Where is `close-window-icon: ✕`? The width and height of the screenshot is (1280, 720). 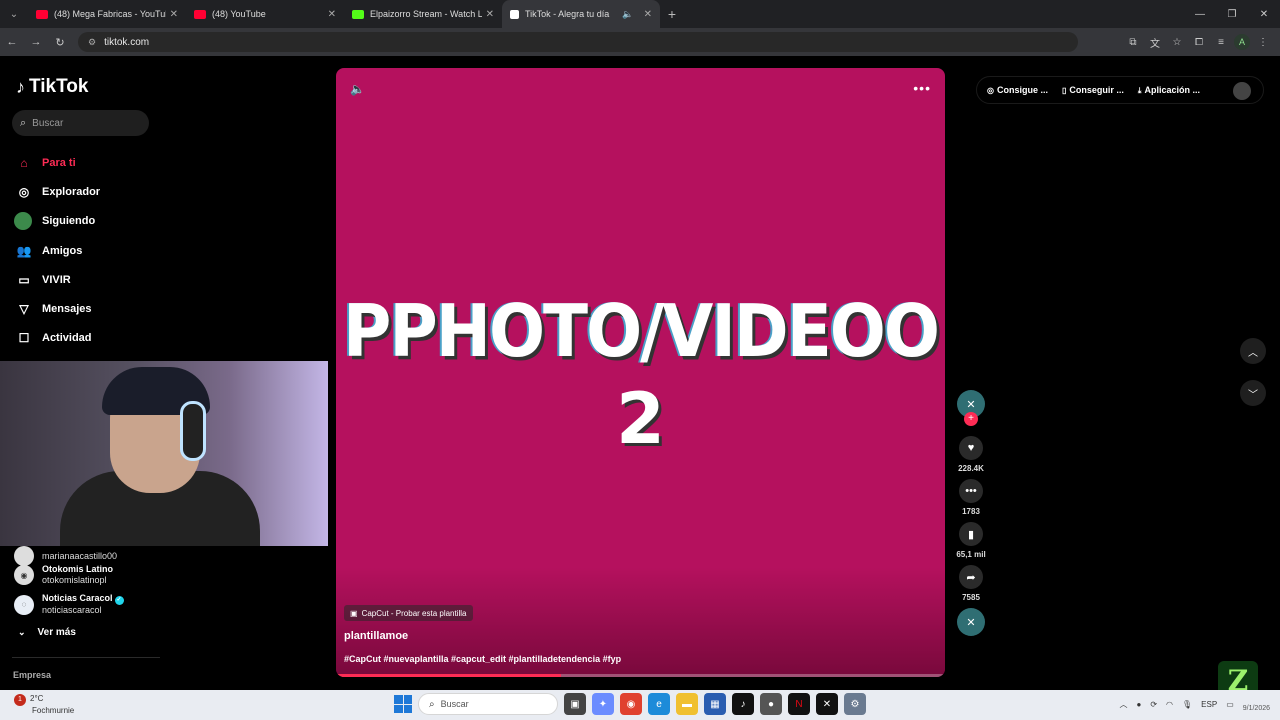
close-window-icon: ✕ is located at coordinates (1264, 14).